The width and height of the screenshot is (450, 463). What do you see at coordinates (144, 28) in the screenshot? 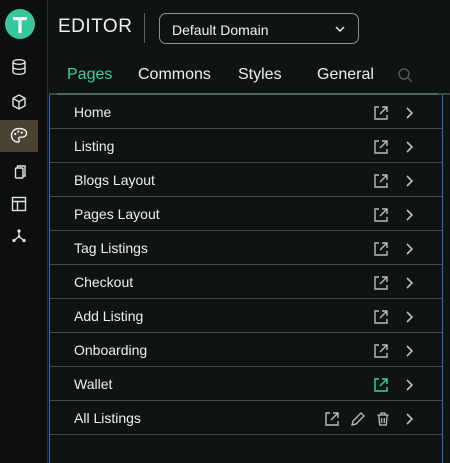
I see `header-divider` at bounding box center [144, 28].